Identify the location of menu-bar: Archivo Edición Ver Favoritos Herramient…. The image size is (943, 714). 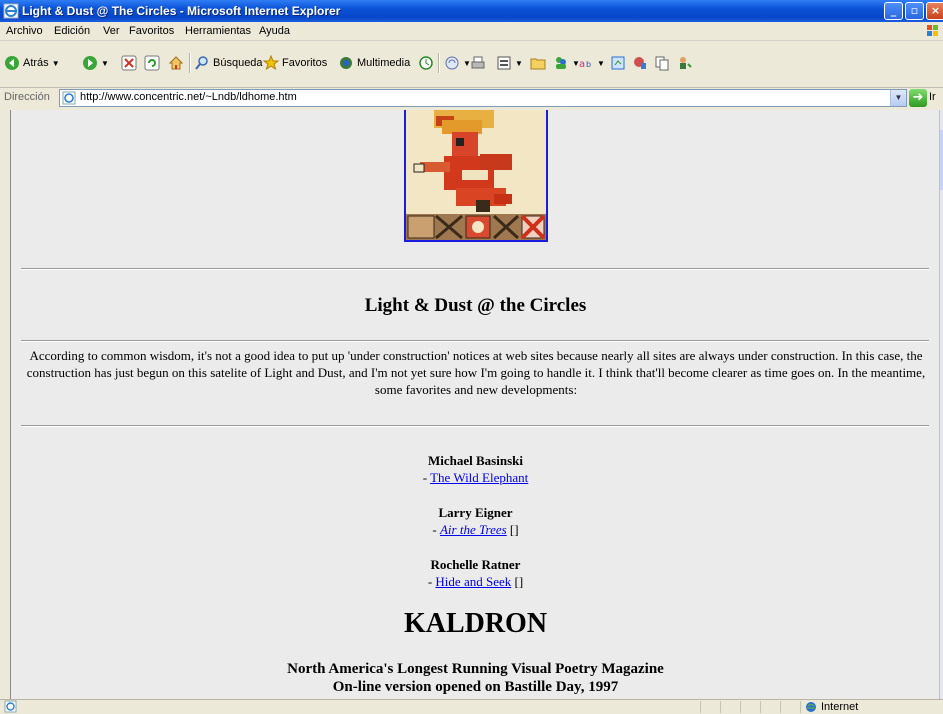
(471, 31).